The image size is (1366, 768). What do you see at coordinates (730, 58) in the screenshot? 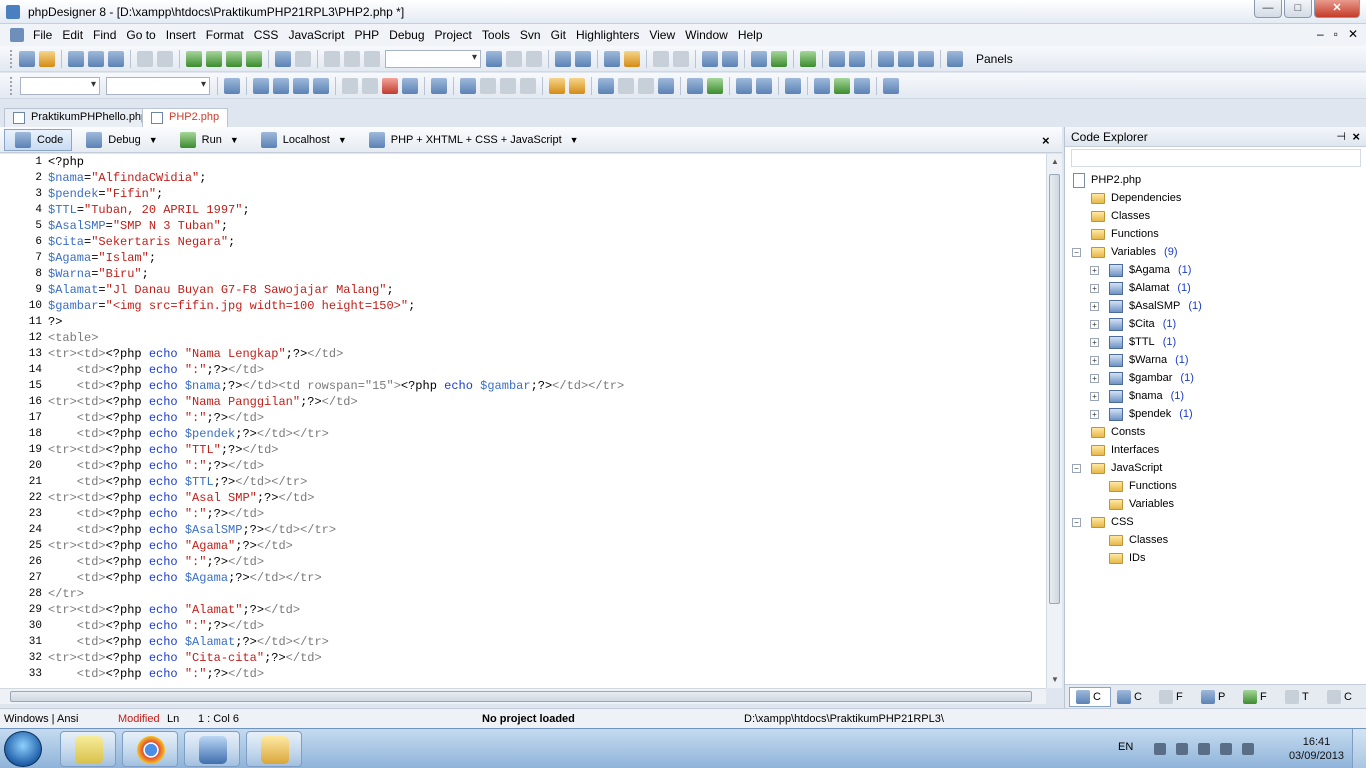
I see `inspector-icon` at bounding box center [730, 58].